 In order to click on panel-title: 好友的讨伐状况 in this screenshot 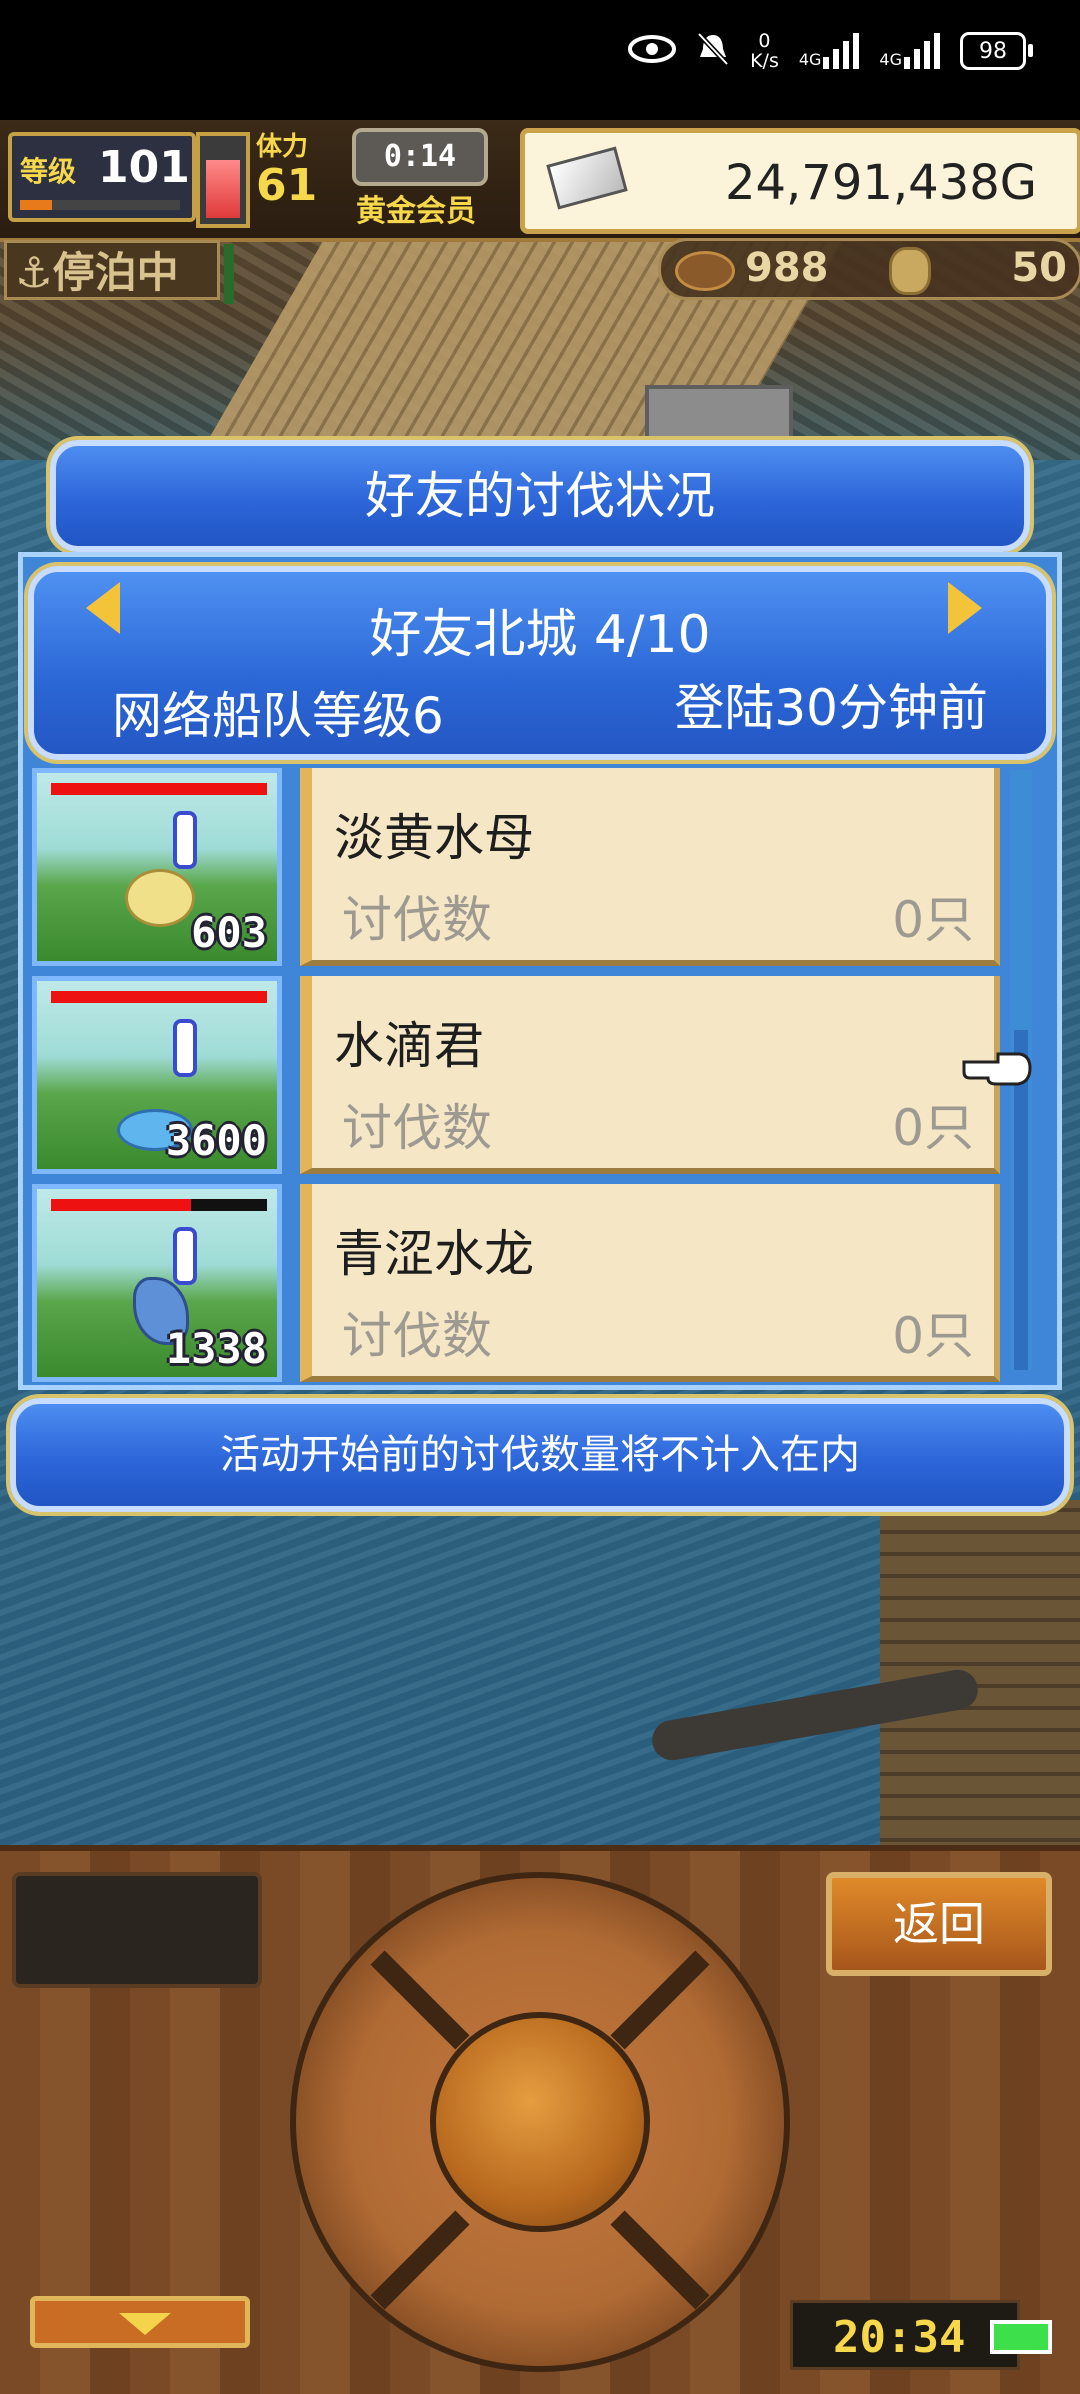, I will do `click(540, 496)`.